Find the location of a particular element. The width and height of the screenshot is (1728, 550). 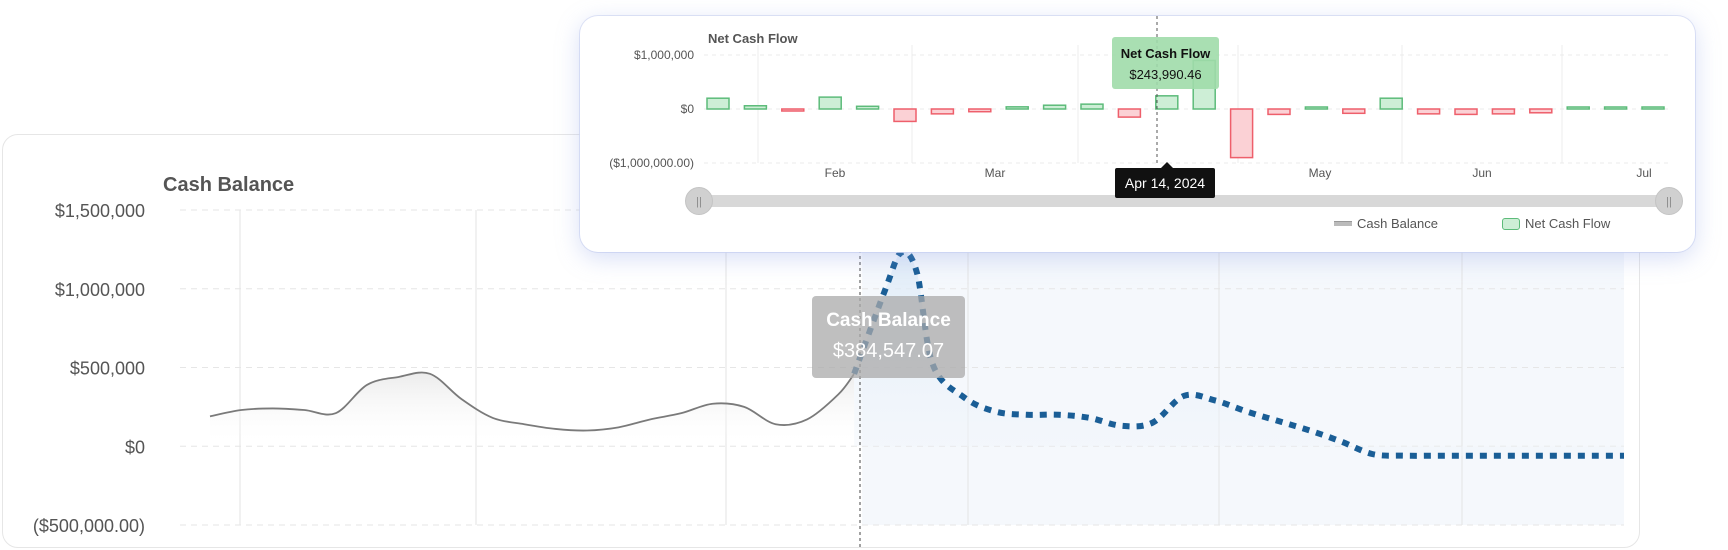

net-cash-flow-tooltip: Net Cash Flow $243,990.46 is located at coordinates (1165, 63).